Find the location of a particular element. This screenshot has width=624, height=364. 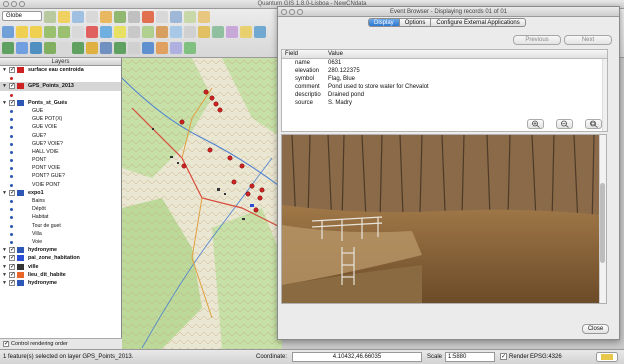

control-rendering-order-checkbox: ✓ is located at coordinates (6, 343).